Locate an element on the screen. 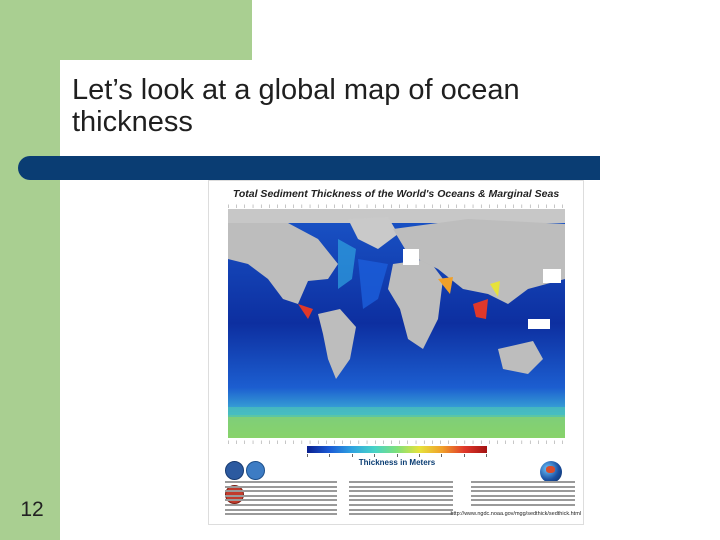 The image size is (720, 540). colorbar-label: Thickness in Meters is located at coordinates (397, 462).